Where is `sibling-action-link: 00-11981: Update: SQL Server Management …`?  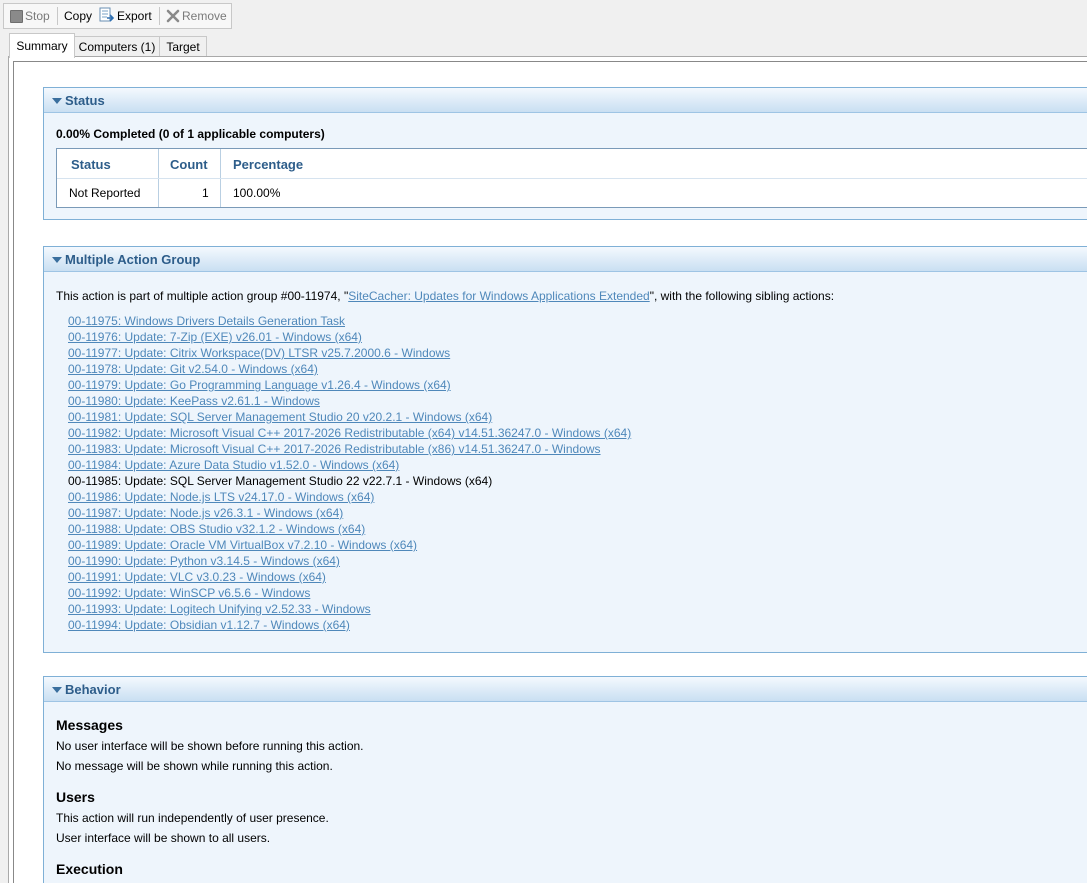
sibling-action-link: 00-11981: Update: SQL Server Management … is located at coordinates (280, 417).